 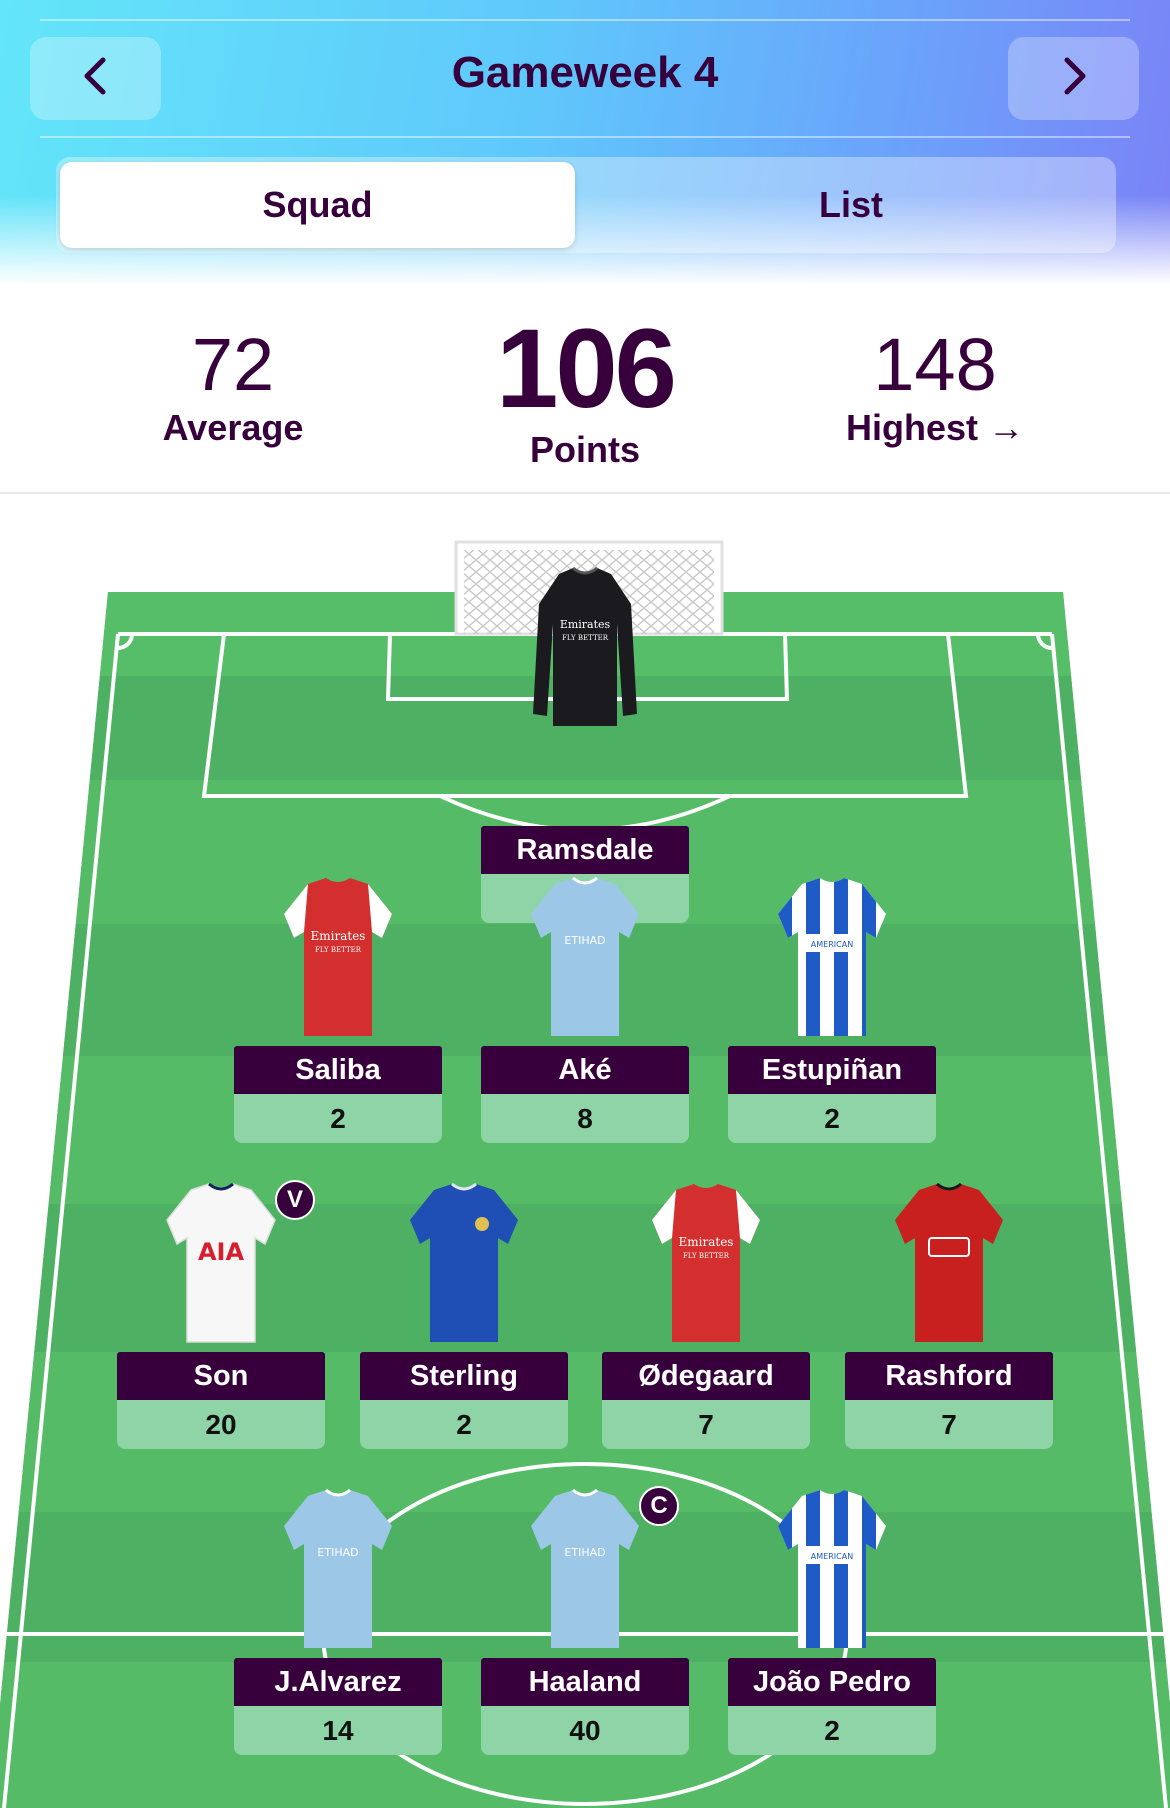 I want to click on player-name: Ramsdale, so click(x=585, y=850).